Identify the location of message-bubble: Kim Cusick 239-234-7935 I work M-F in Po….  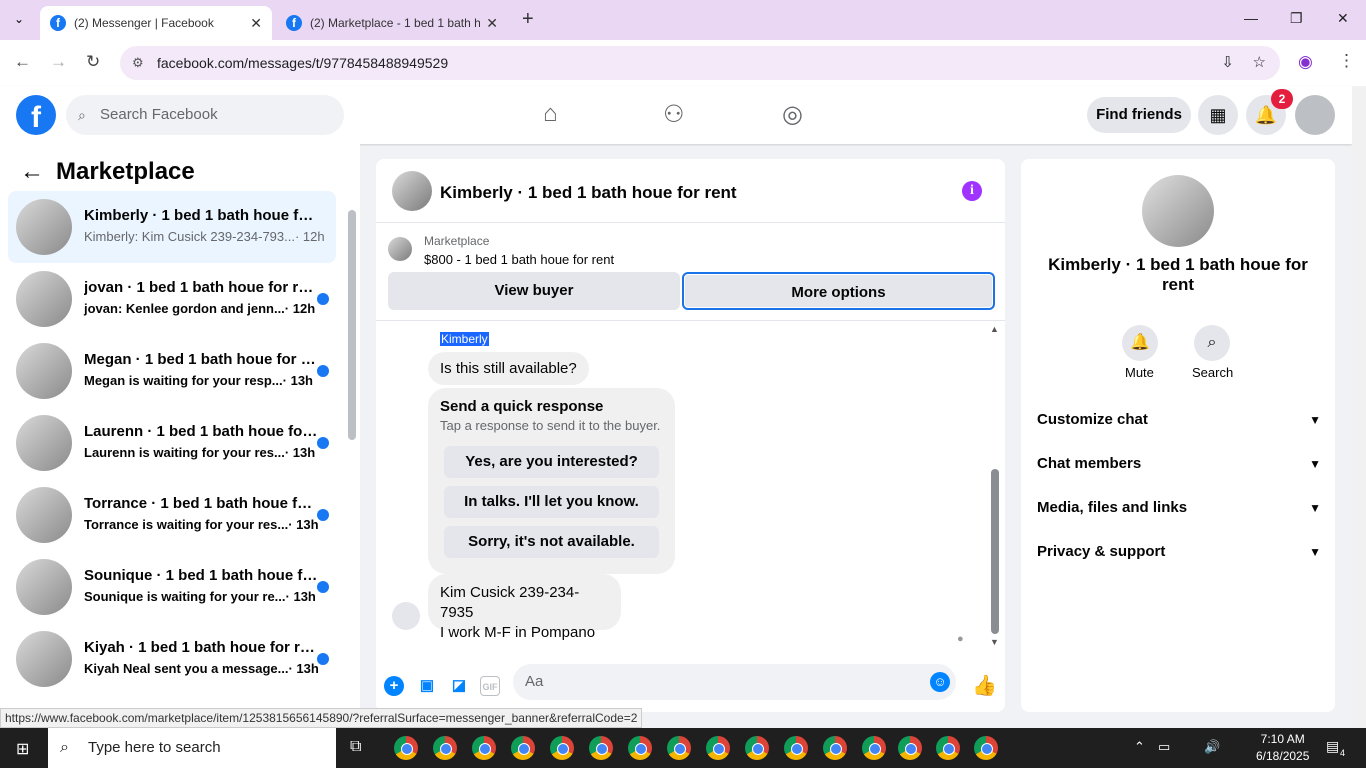
(524, 607).